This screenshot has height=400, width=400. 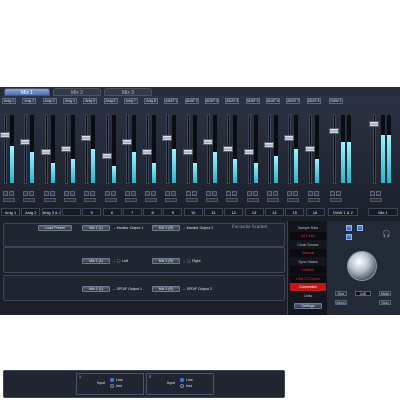 I want to click on input-2-line-radio, so click(x=182, y=380).